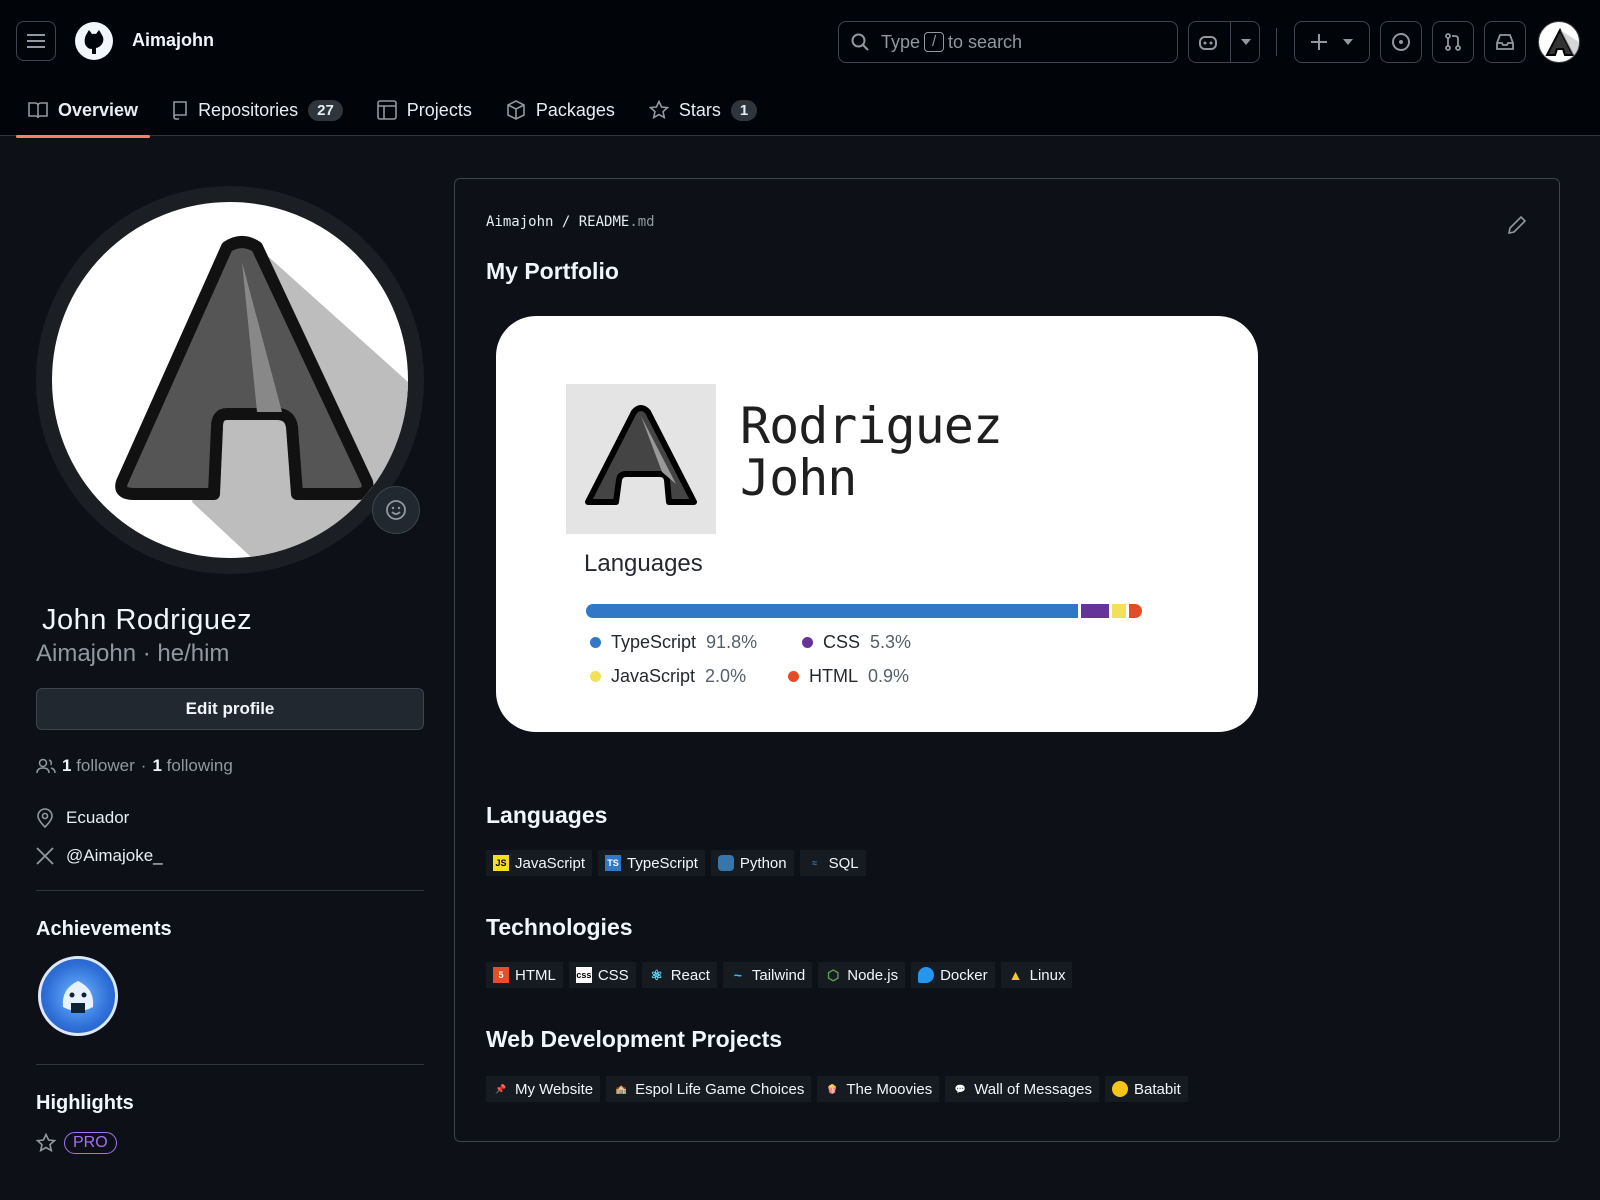 This screenshot has height=1200, width=1600. I want to click on x-twitter-icon, so click(45, 856).